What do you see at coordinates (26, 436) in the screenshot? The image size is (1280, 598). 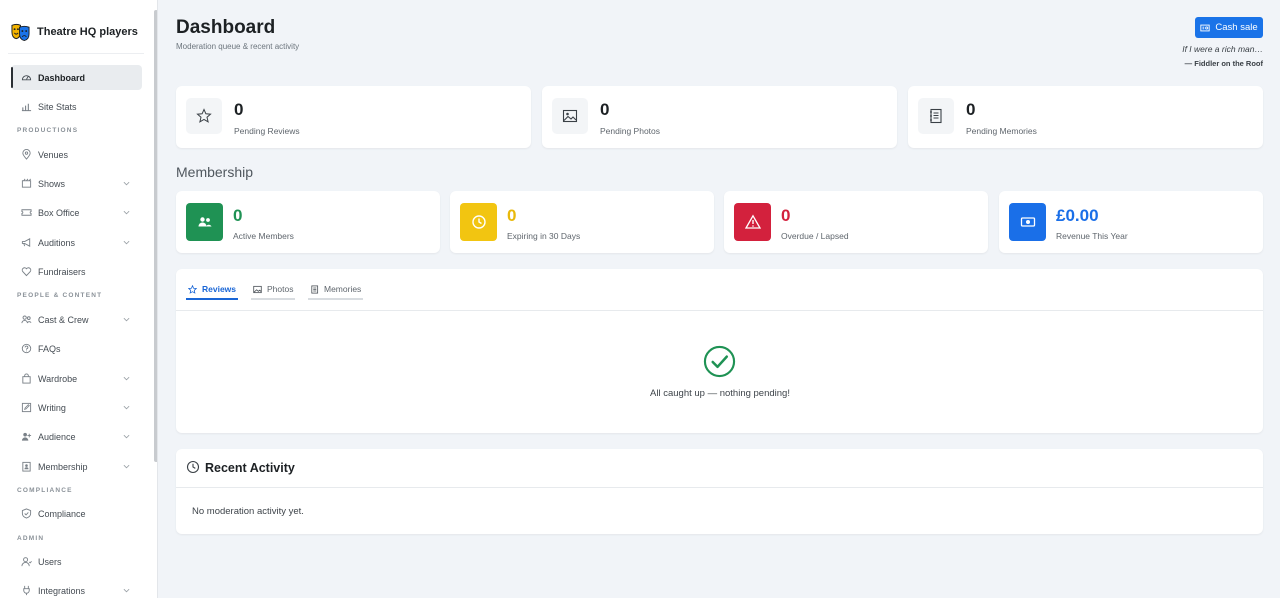 I see `audience-icon` at bounding box center [26, 436].